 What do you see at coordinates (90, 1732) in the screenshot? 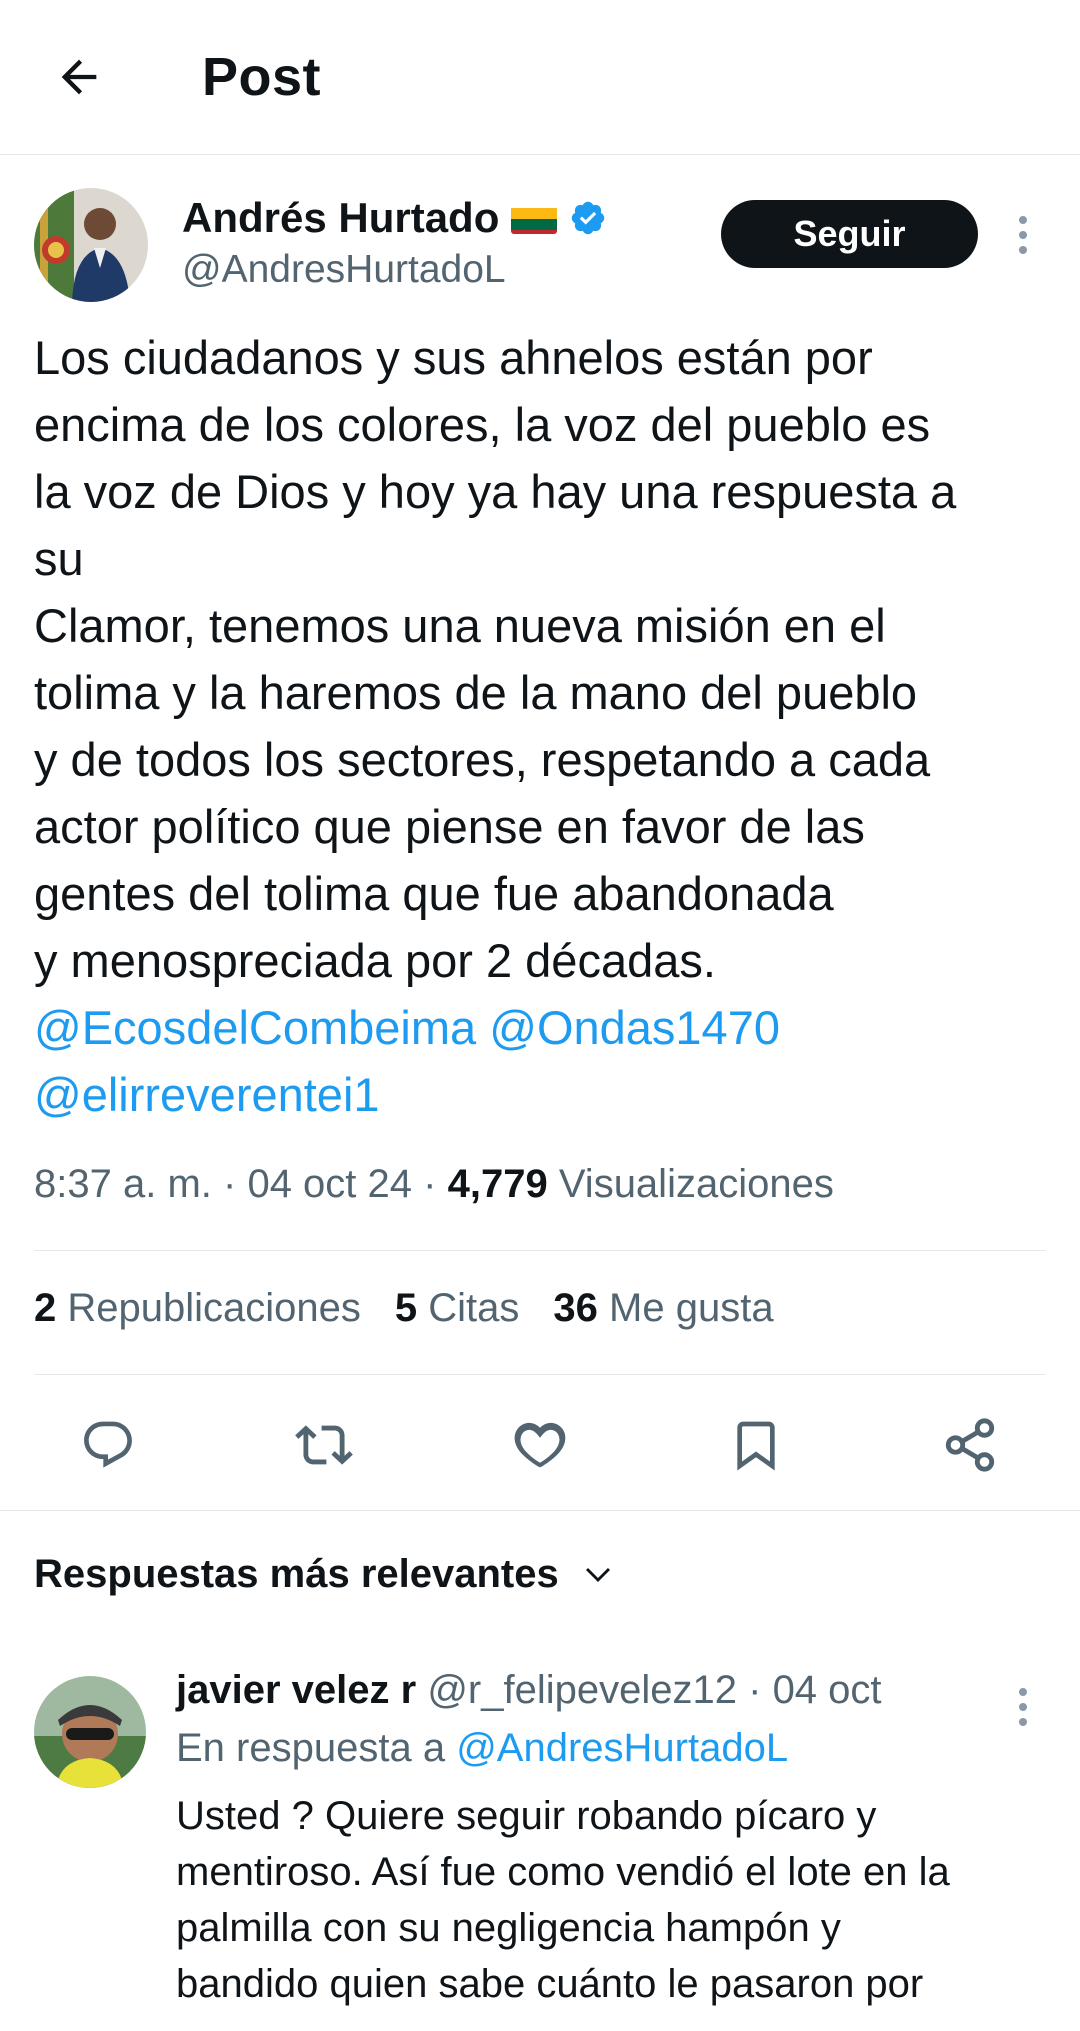
I see `reply-avatar` at bounding box center [90, 1732].